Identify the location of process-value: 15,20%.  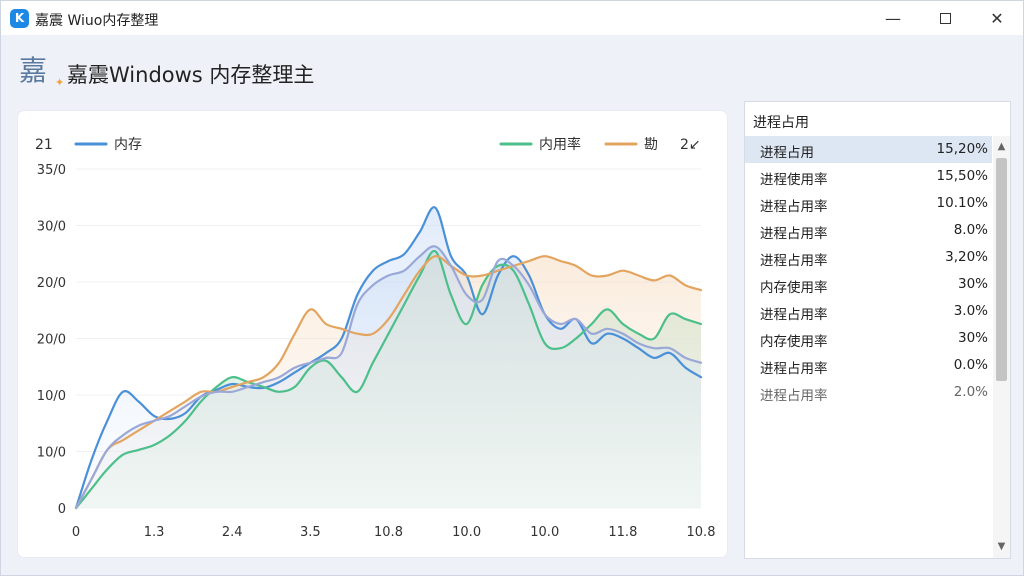
(962, 149).